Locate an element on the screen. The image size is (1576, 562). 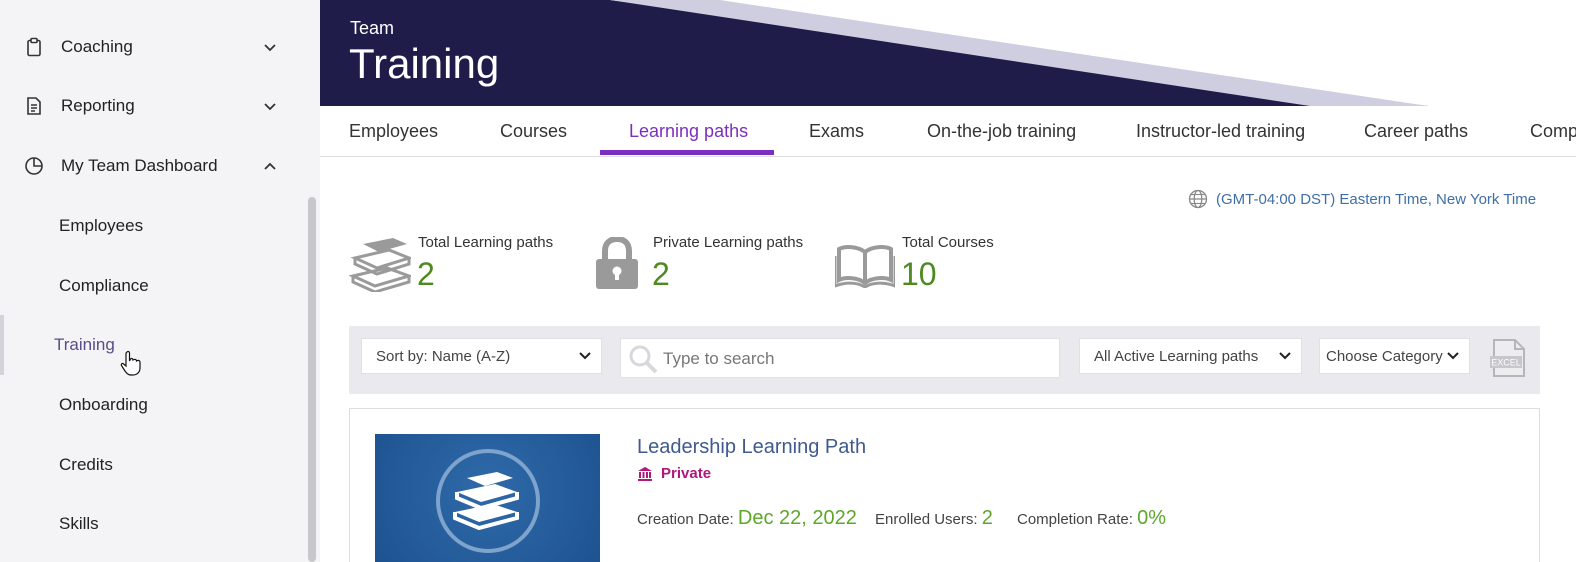
category-select: Choose Category is located at coordinates (1394, 356).